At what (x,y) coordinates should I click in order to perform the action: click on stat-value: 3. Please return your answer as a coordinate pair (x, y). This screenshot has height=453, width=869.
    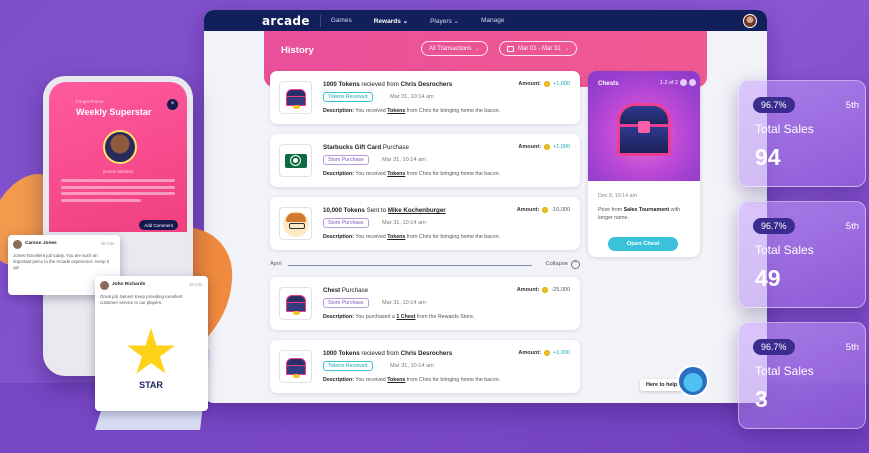
    Looking at the image, I should click on (761, 399).